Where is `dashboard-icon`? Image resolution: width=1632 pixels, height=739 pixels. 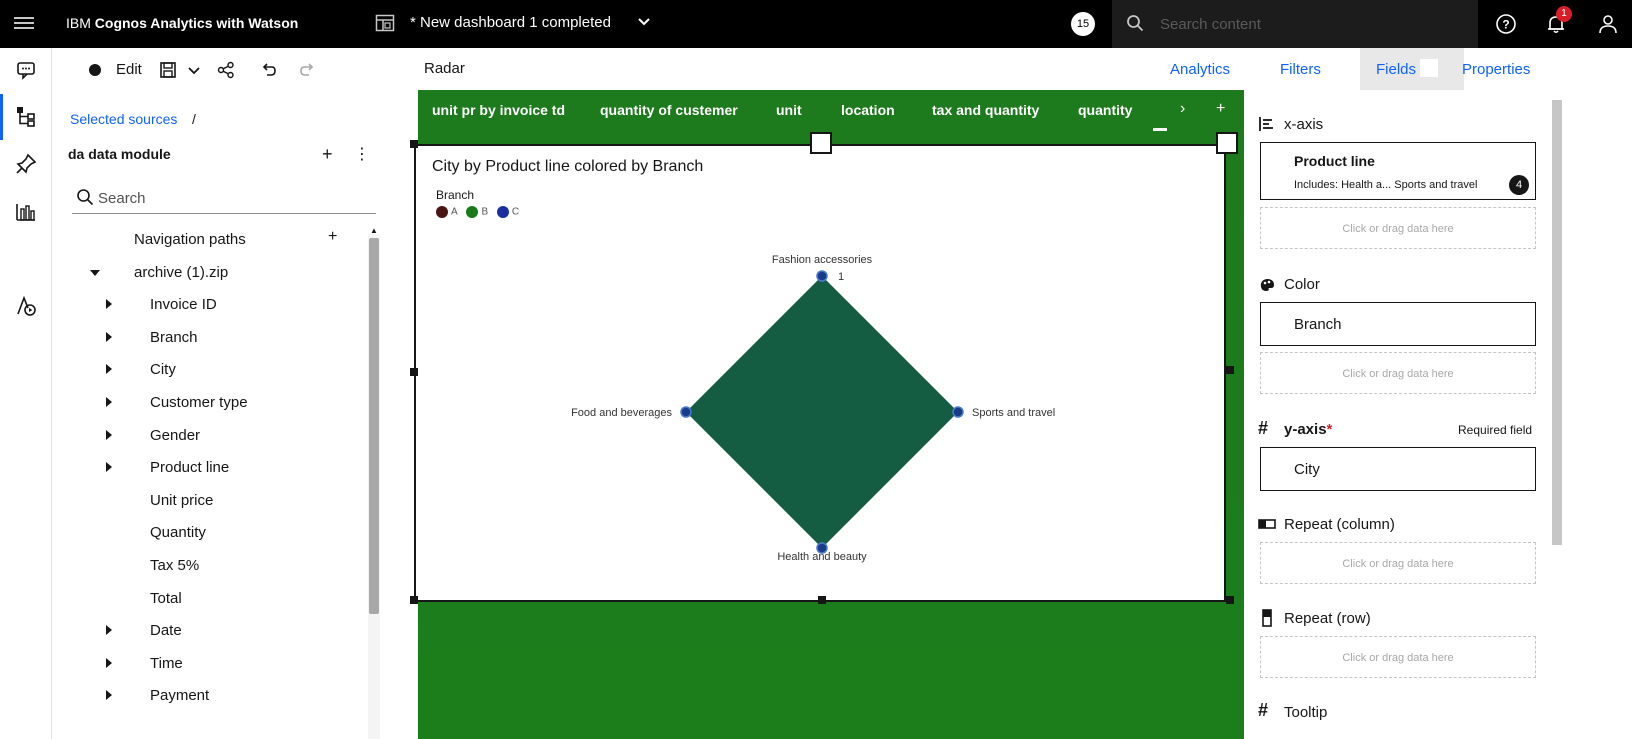 dashboard-icon is located at coordinates (385, 23).